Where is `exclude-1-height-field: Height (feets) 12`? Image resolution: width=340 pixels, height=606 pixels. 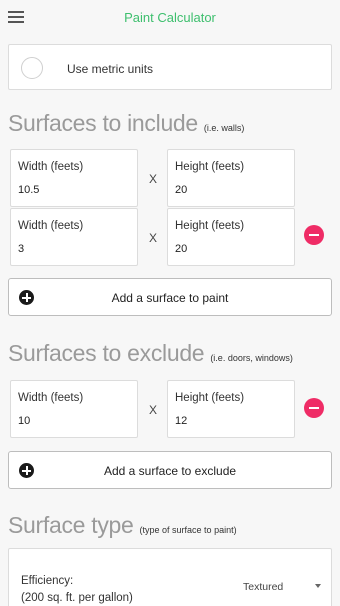
exclude-1-height-field: Height (feets) 12 is located at coordinates (231, 409).